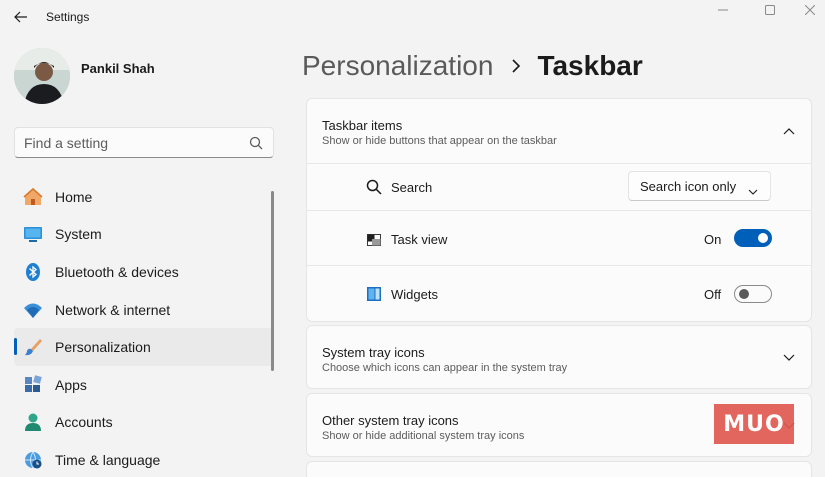  I want to click on task-view-toggle, so click(753, 238).